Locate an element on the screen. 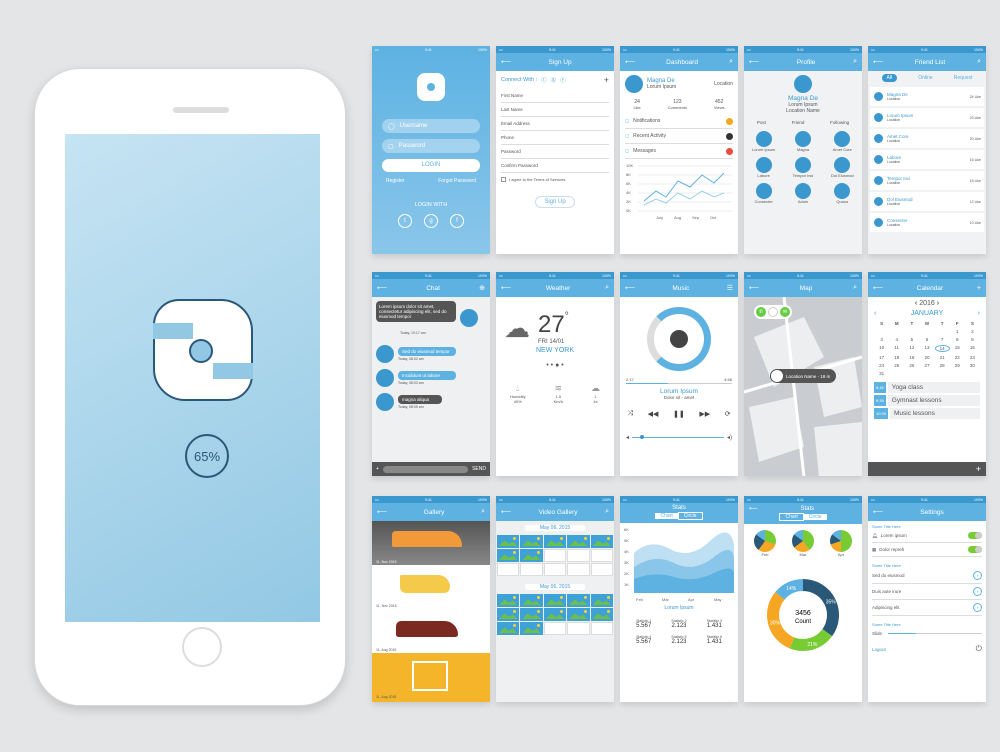  friend-row: Dol Eiusmod Location 12 Like is located at coordinates (927, 201).